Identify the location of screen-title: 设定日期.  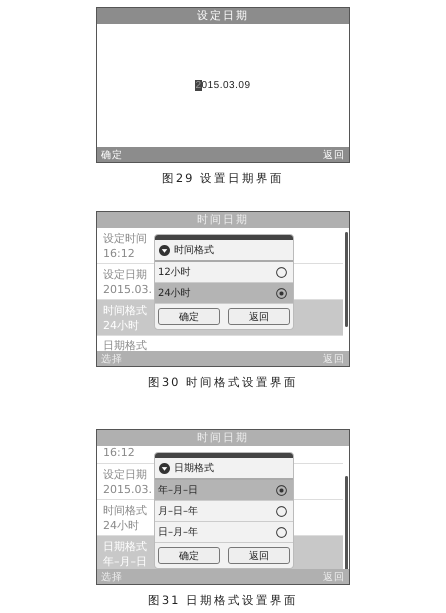
(223, 16).